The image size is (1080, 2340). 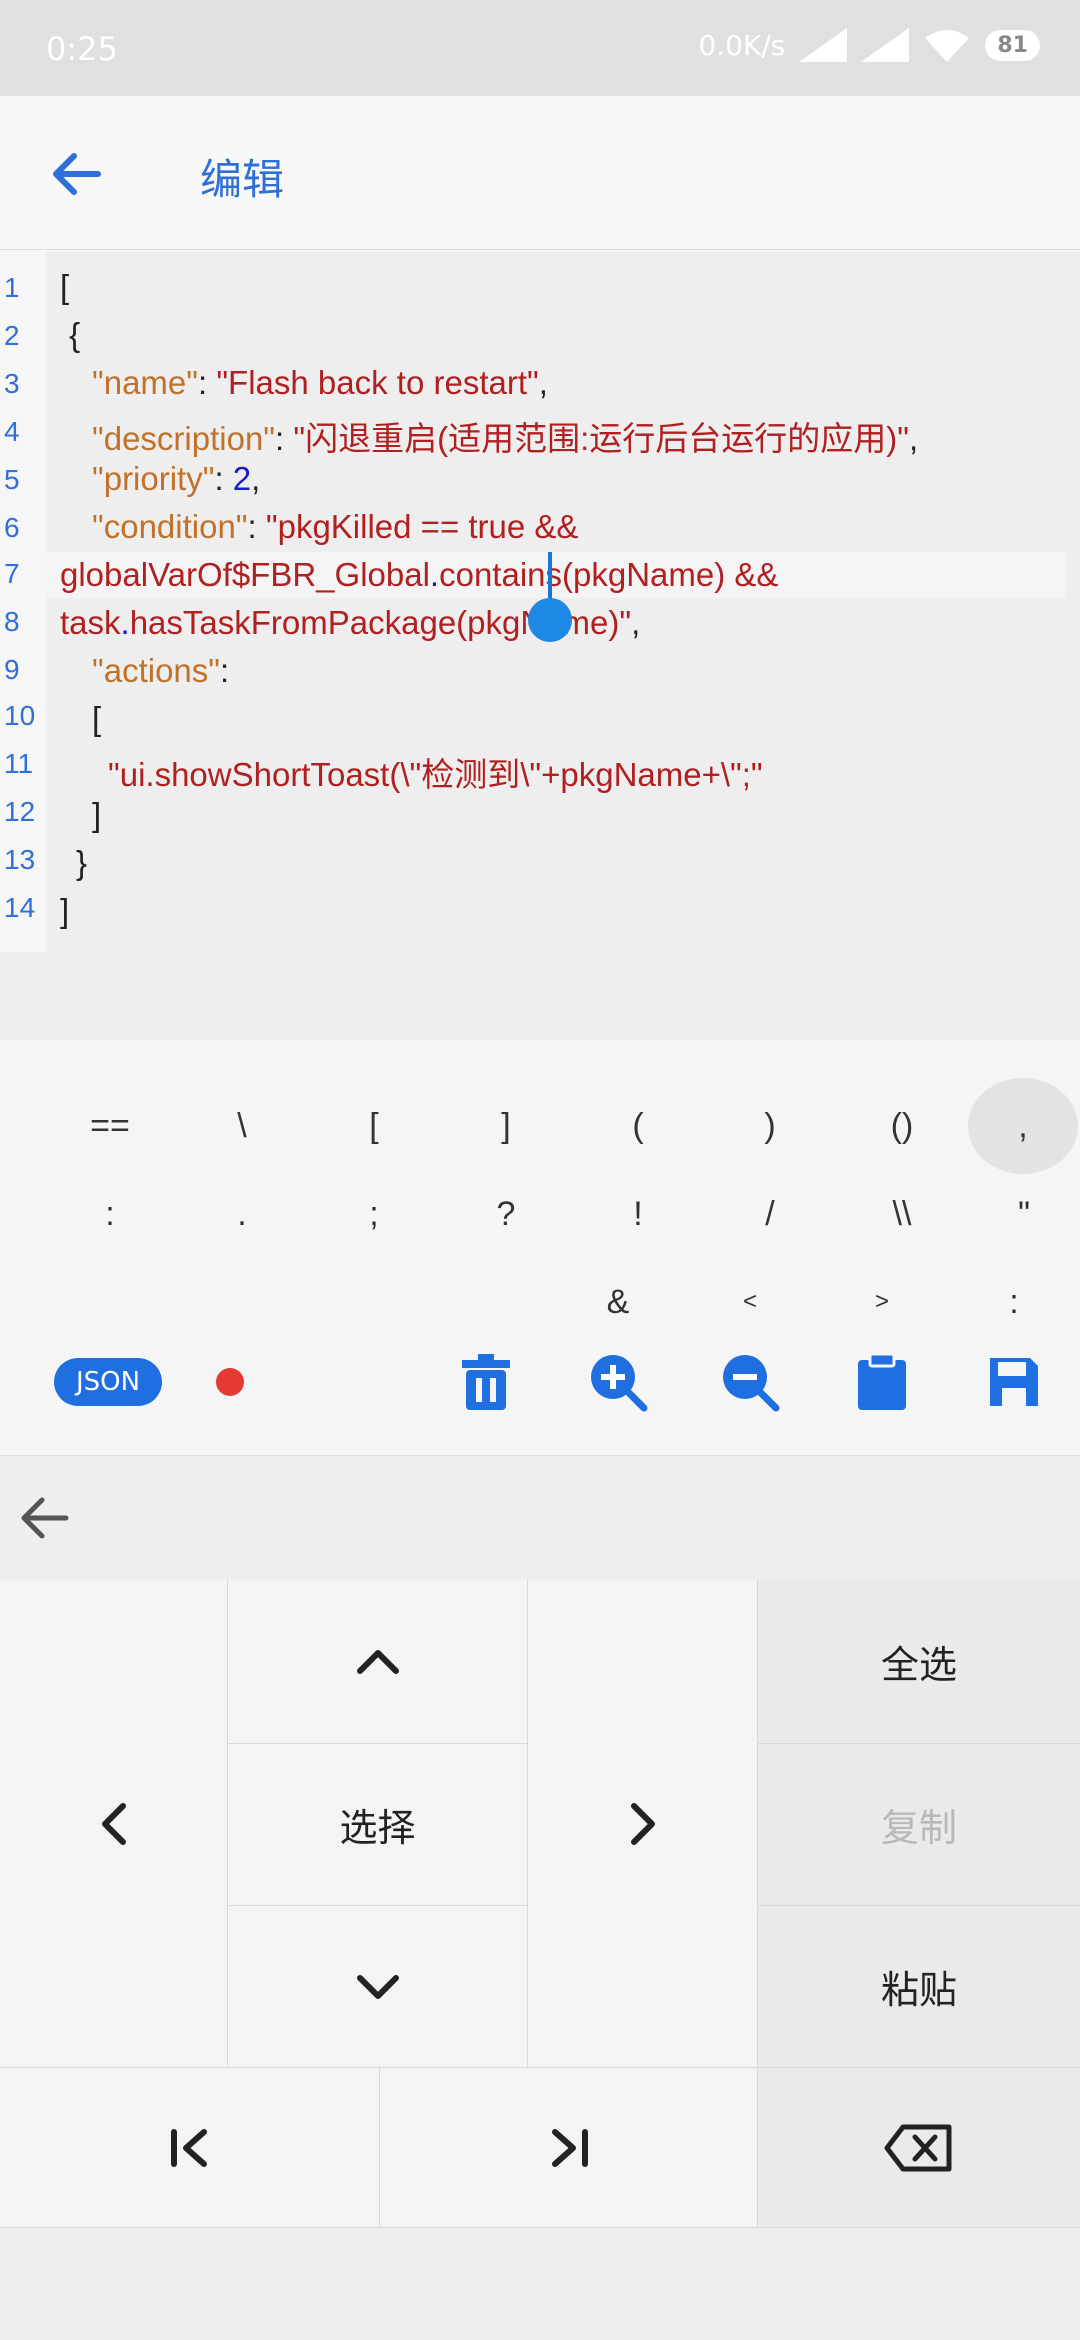 I want to click on code-token: "description", so click(x=184, y=438).